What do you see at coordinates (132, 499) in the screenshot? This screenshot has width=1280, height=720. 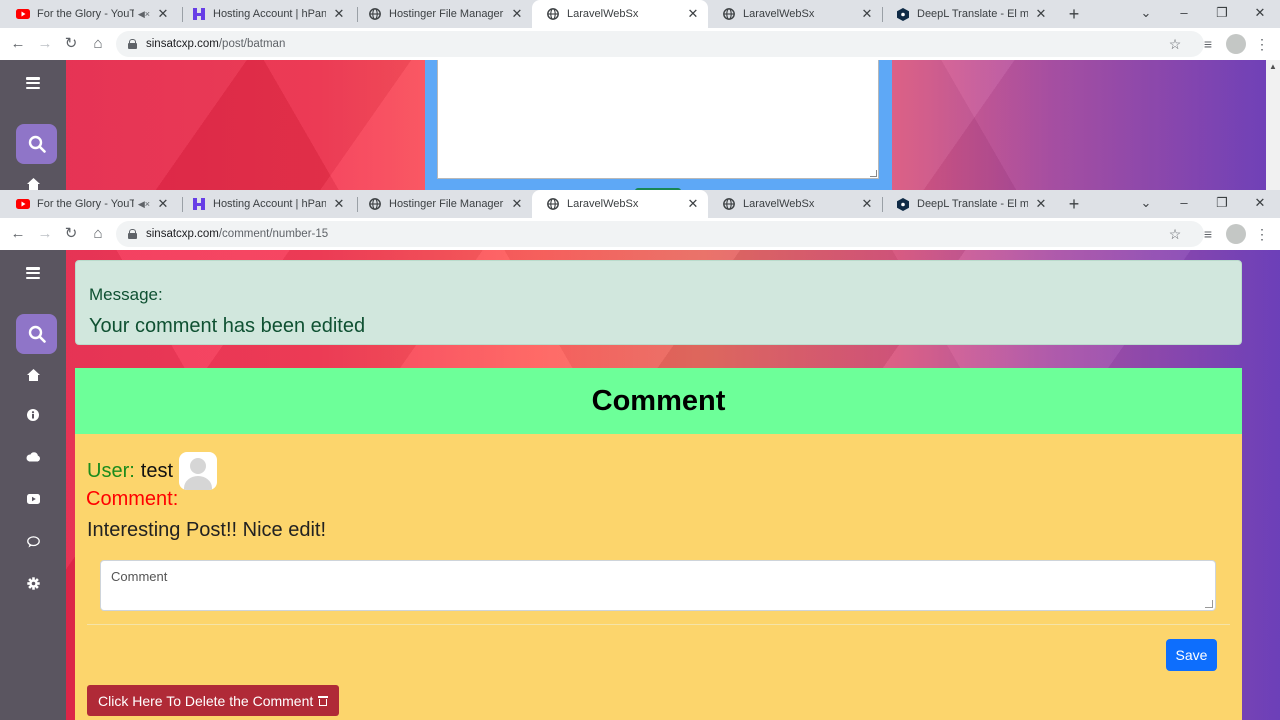 I see `comment-label: Comment:` at bounding box center [132, 499].